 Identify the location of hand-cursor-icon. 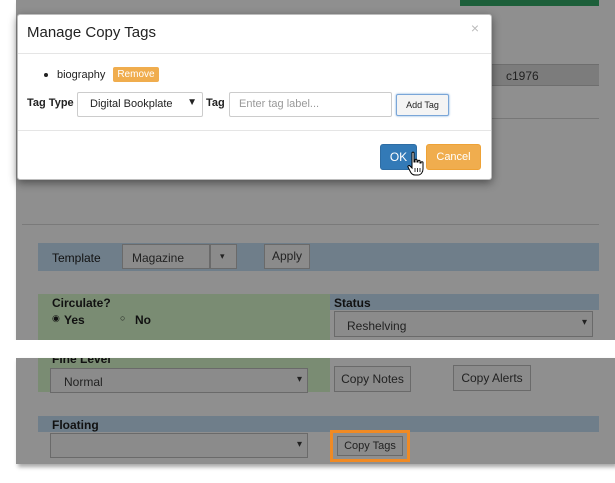
(415, 163).